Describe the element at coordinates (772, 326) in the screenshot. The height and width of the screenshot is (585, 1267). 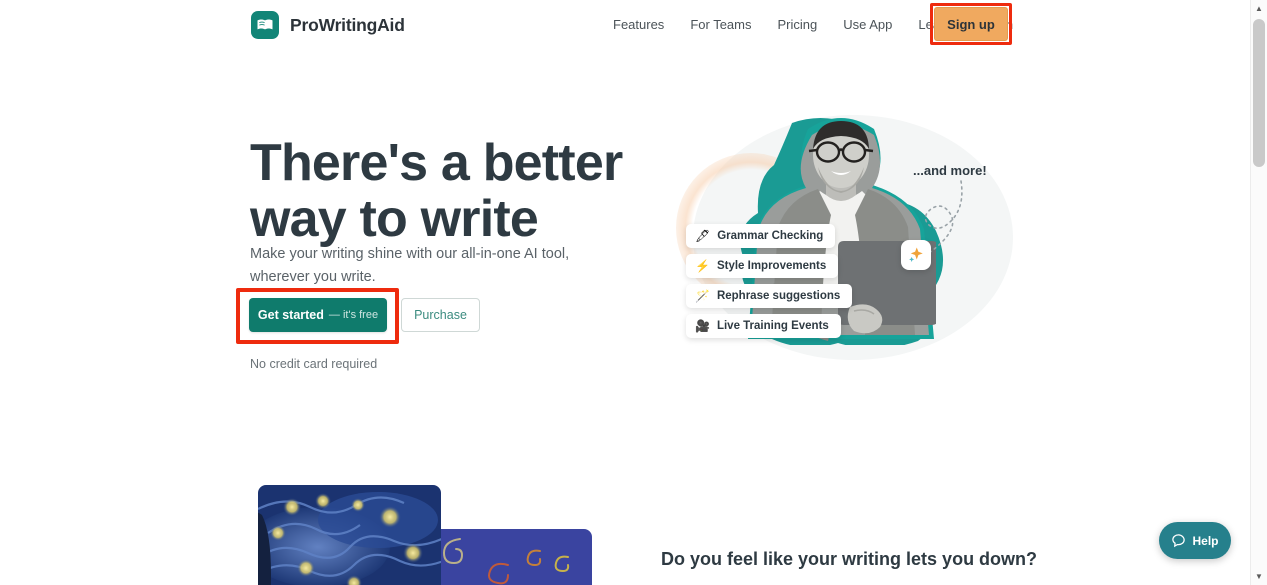
I see `feature-chip-label: Live Training Events` at that location.